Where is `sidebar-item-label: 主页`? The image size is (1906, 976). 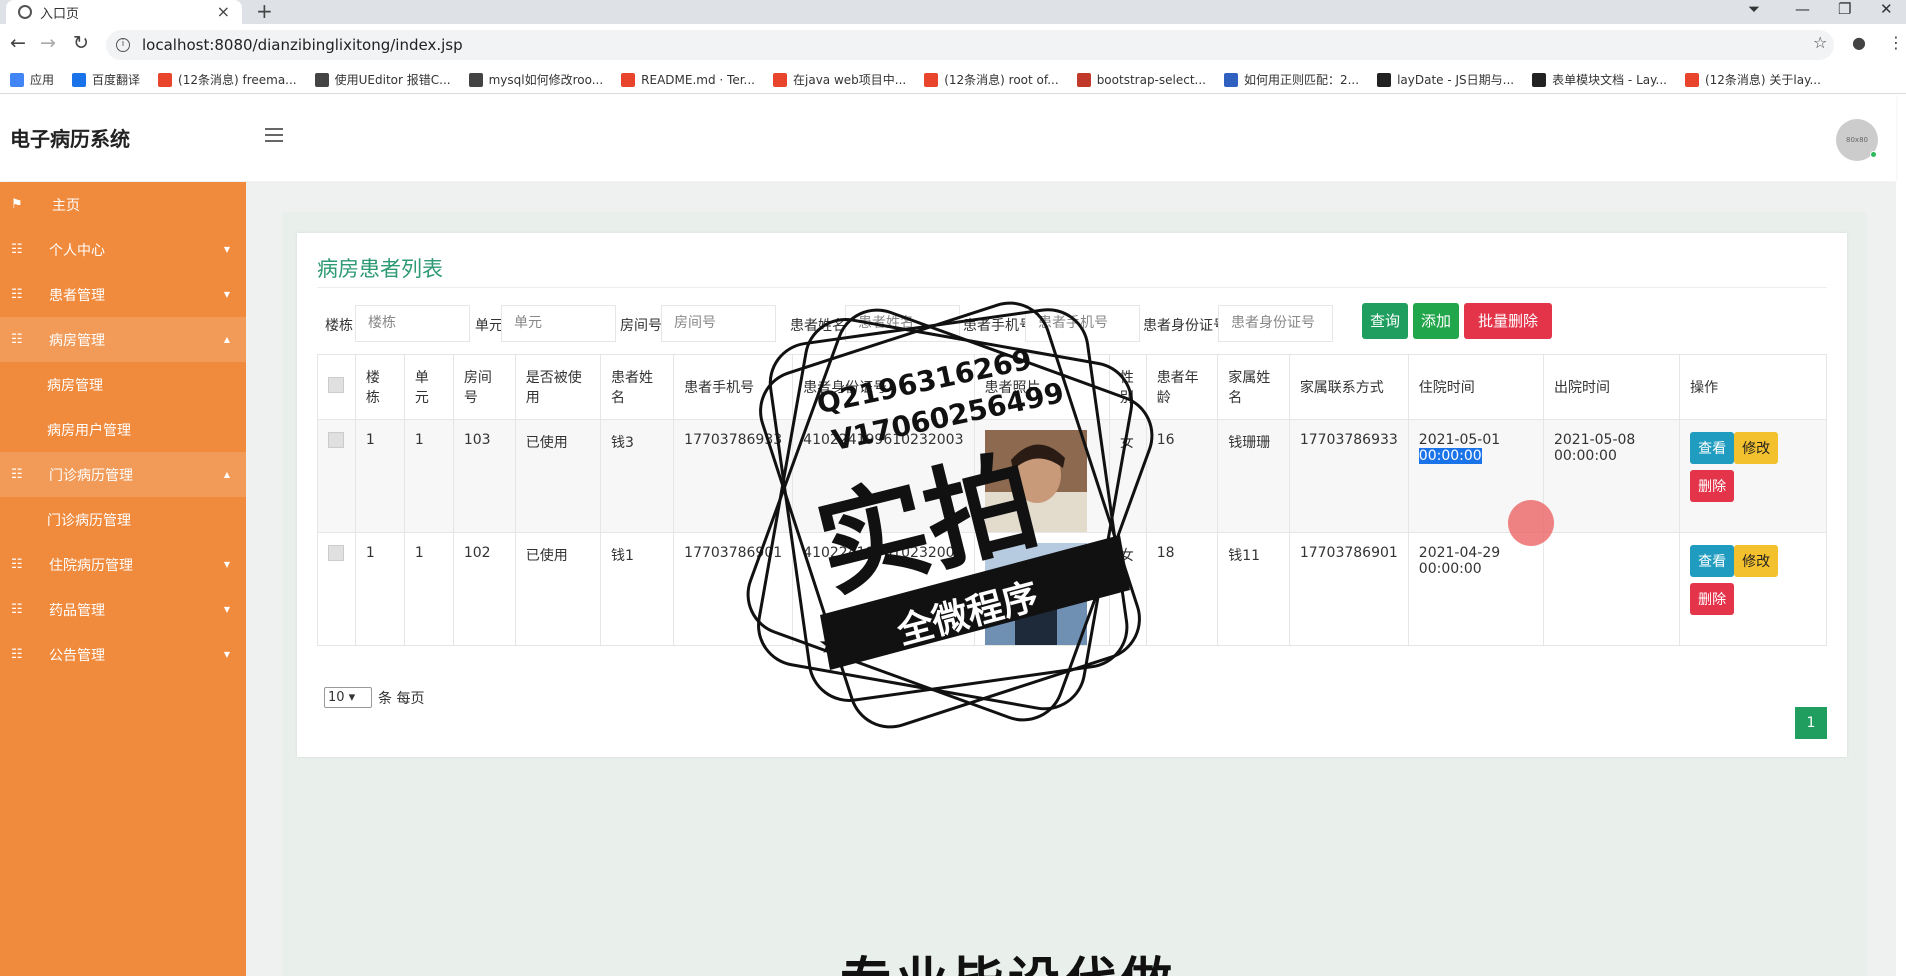
sidebar-item-label: 主页 is located at coordinates (66, 205).